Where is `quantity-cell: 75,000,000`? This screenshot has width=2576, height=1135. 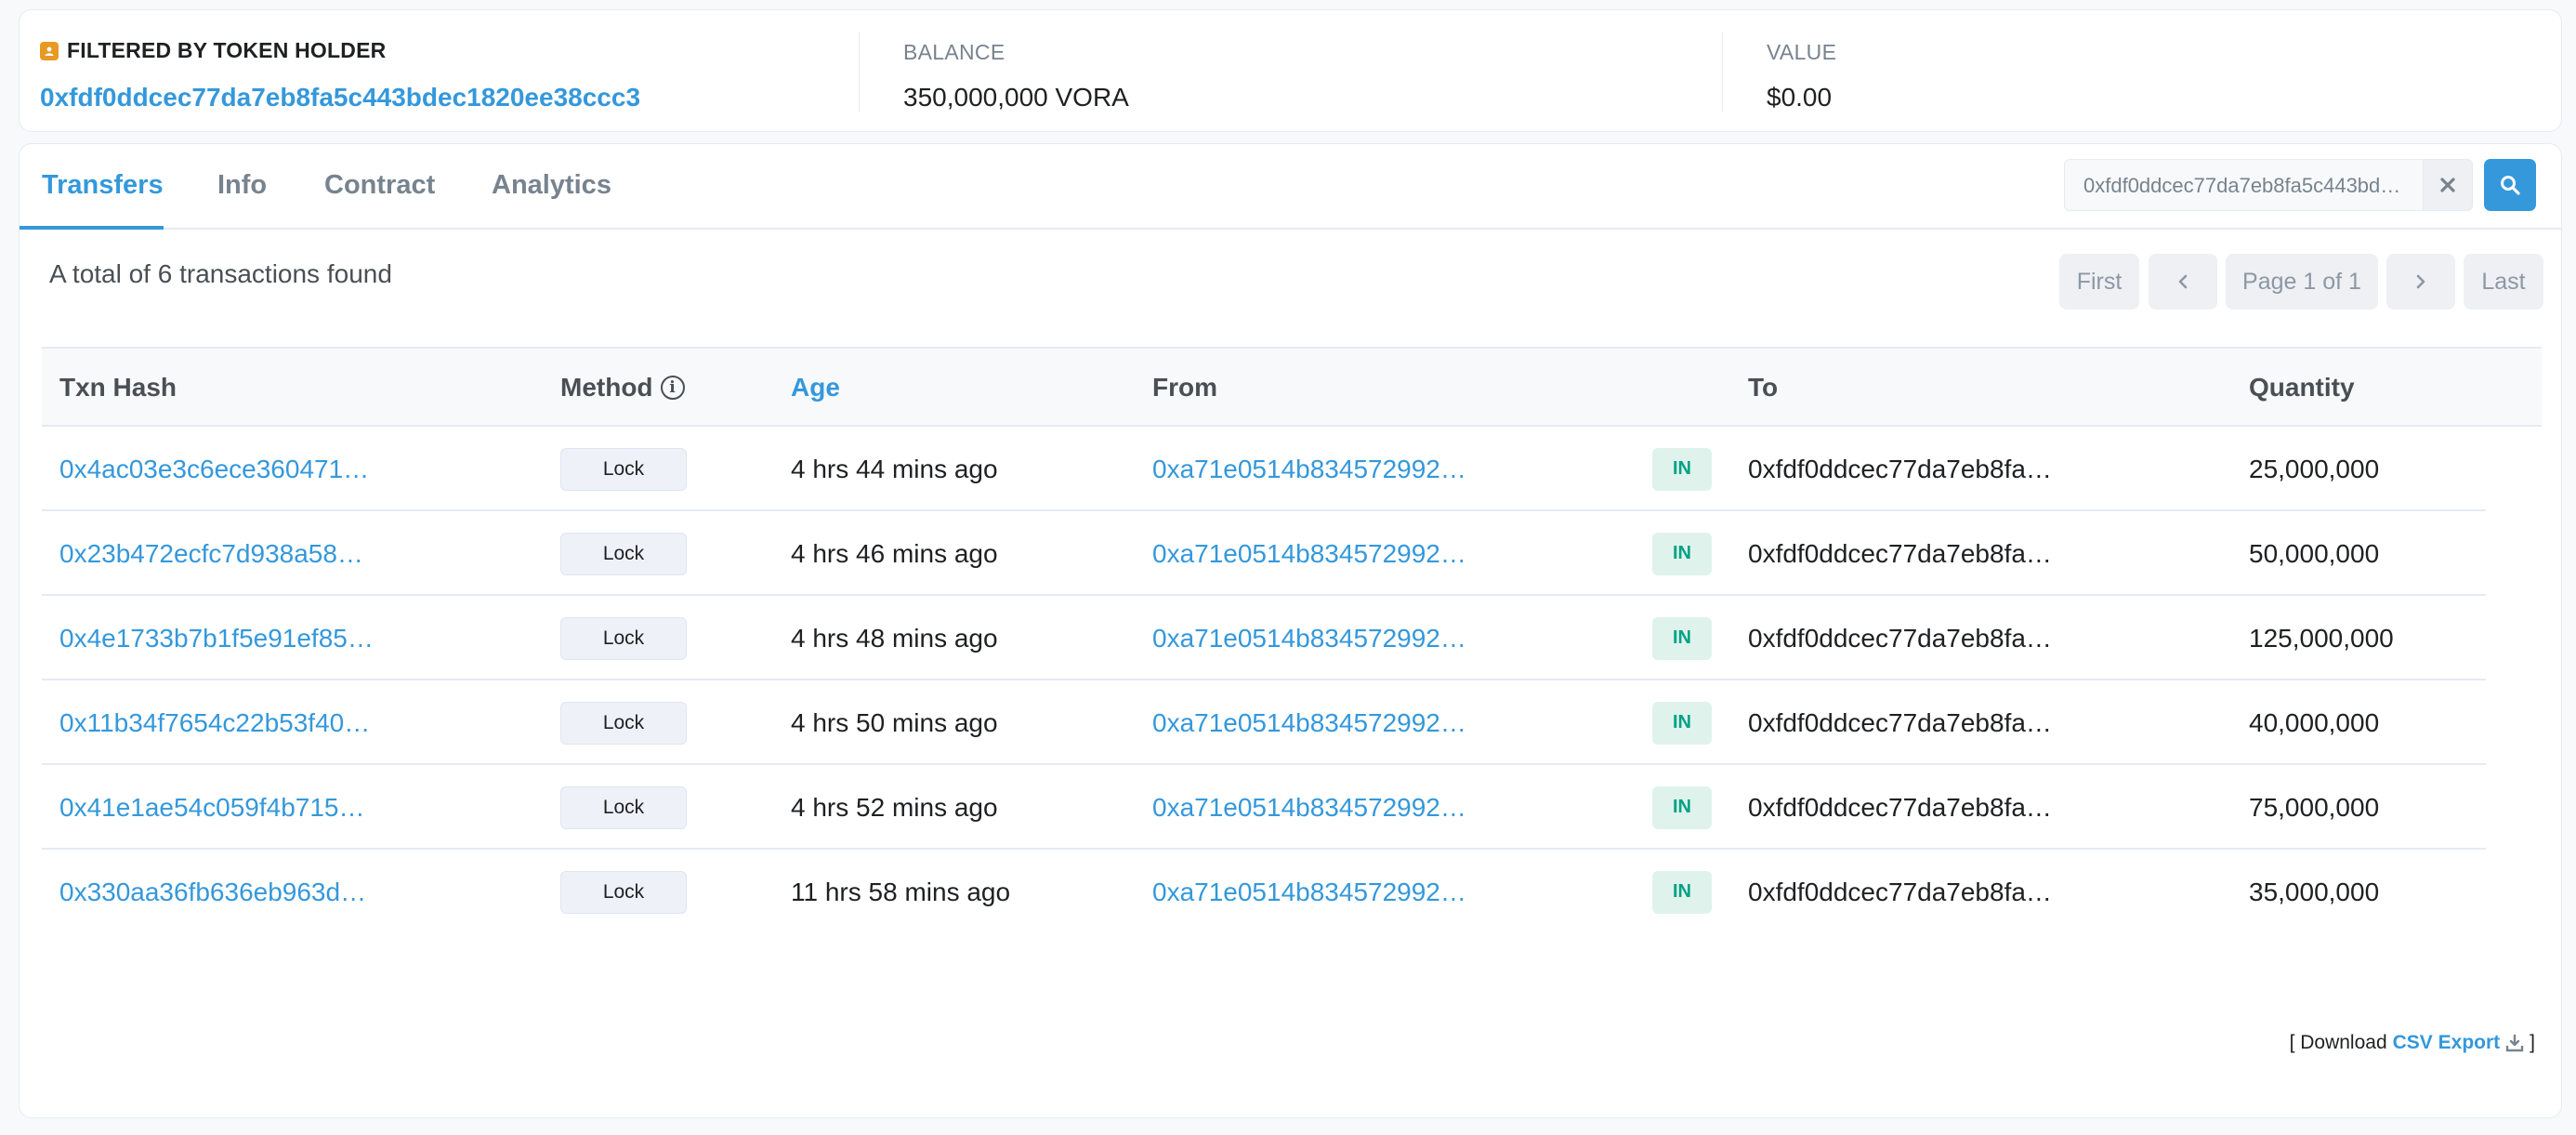
quantity-cell: 75,000,000 is located at coordinates (2314, 807).